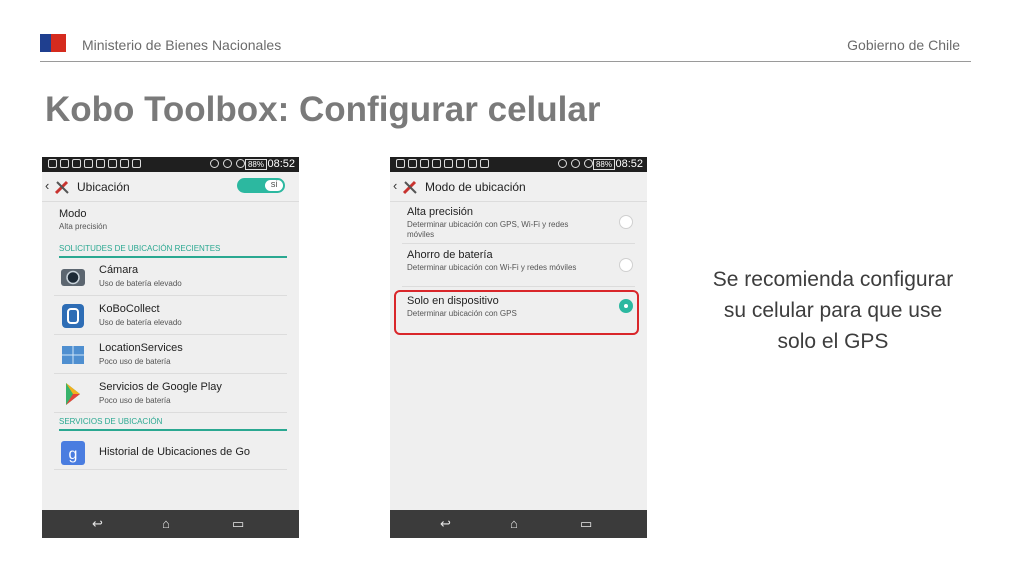 The height and width of the screenshot is (576, 1024). What do you see at coordinates (505, 61) in the screenshot?
I see `header-divider` at bounding box center [505, 61].